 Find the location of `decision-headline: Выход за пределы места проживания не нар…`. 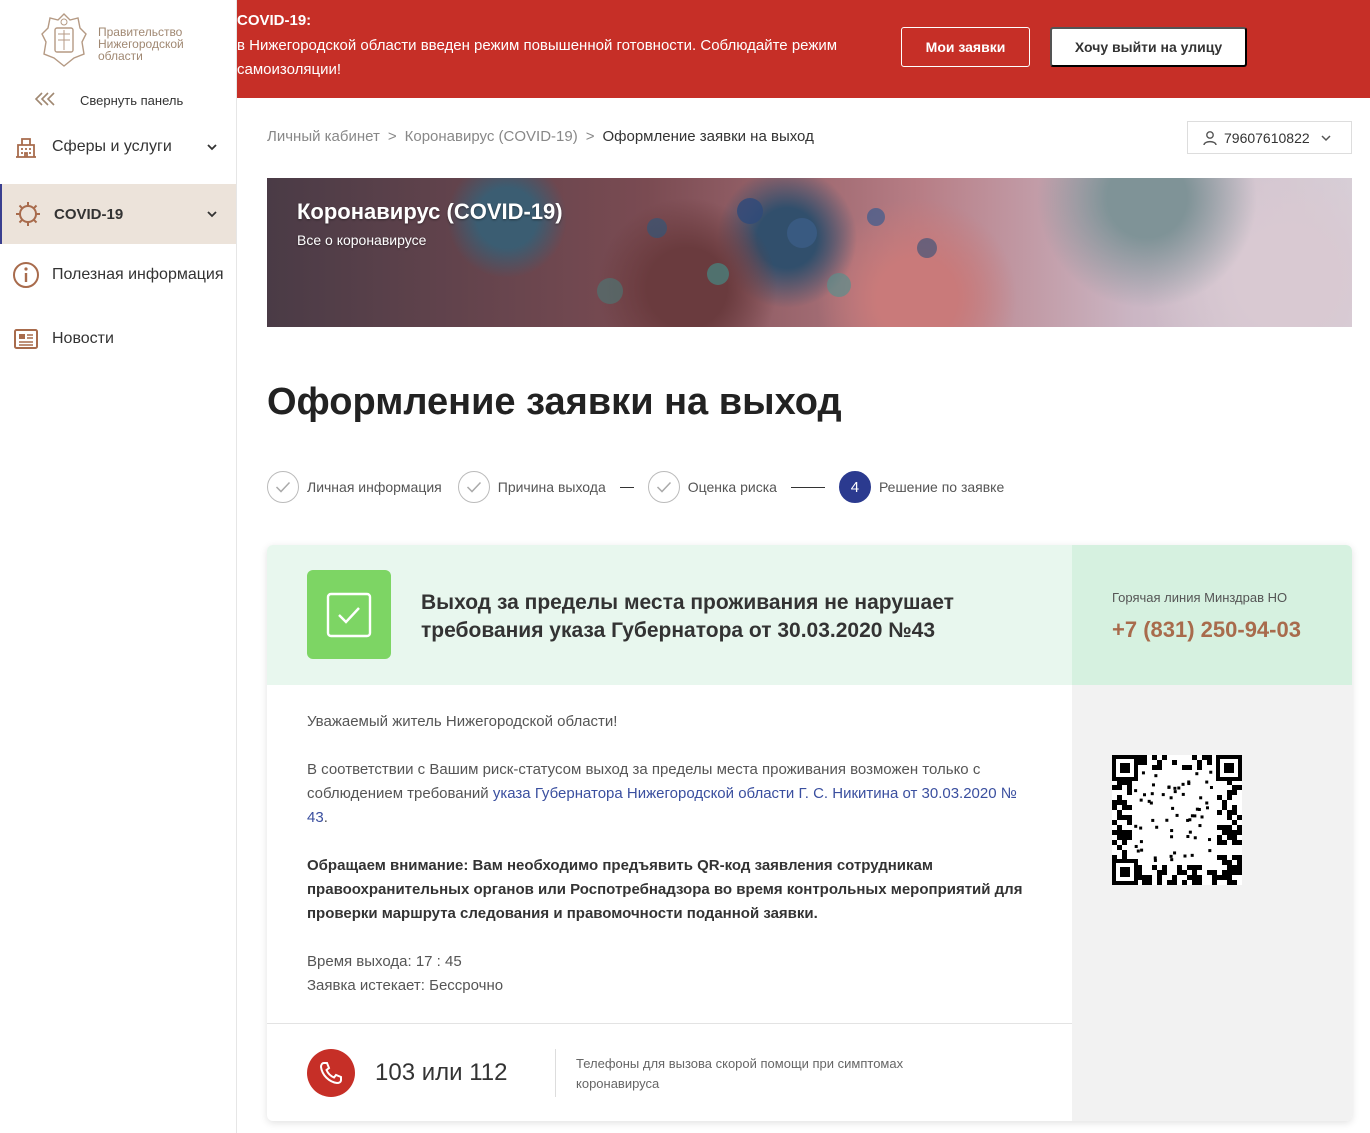

decision-headline: Выход за пределы места проживания не нар… is located at coordinates (687, 616).